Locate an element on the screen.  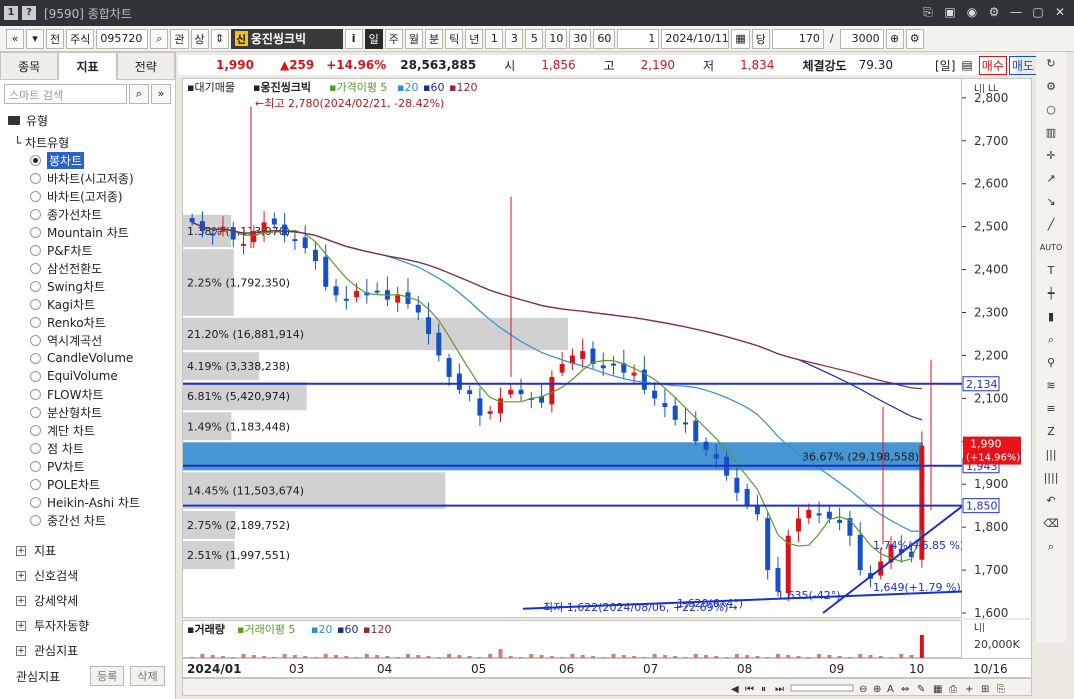
minimize-icon: — is located at coordinates (1016, 12).